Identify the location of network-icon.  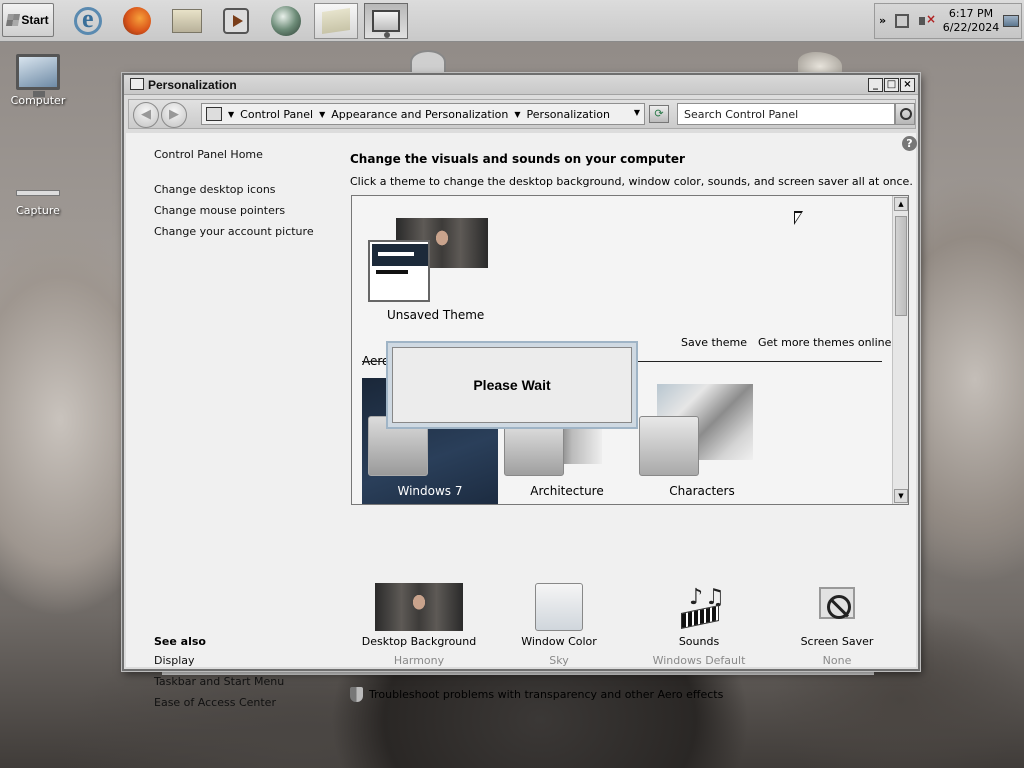
(902, 21).